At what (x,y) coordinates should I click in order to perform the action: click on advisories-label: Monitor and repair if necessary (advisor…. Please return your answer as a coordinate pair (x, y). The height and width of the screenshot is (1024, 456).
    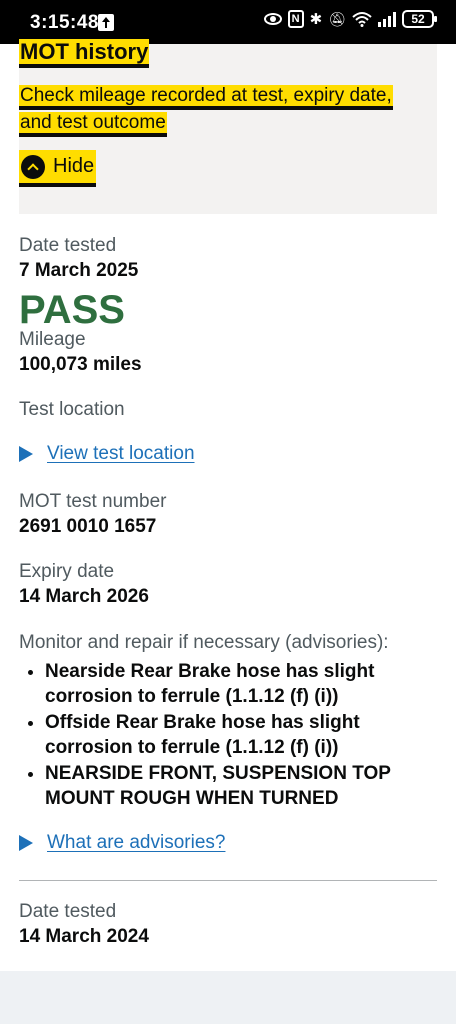
    Looking at the image, I should click on (204, 642).